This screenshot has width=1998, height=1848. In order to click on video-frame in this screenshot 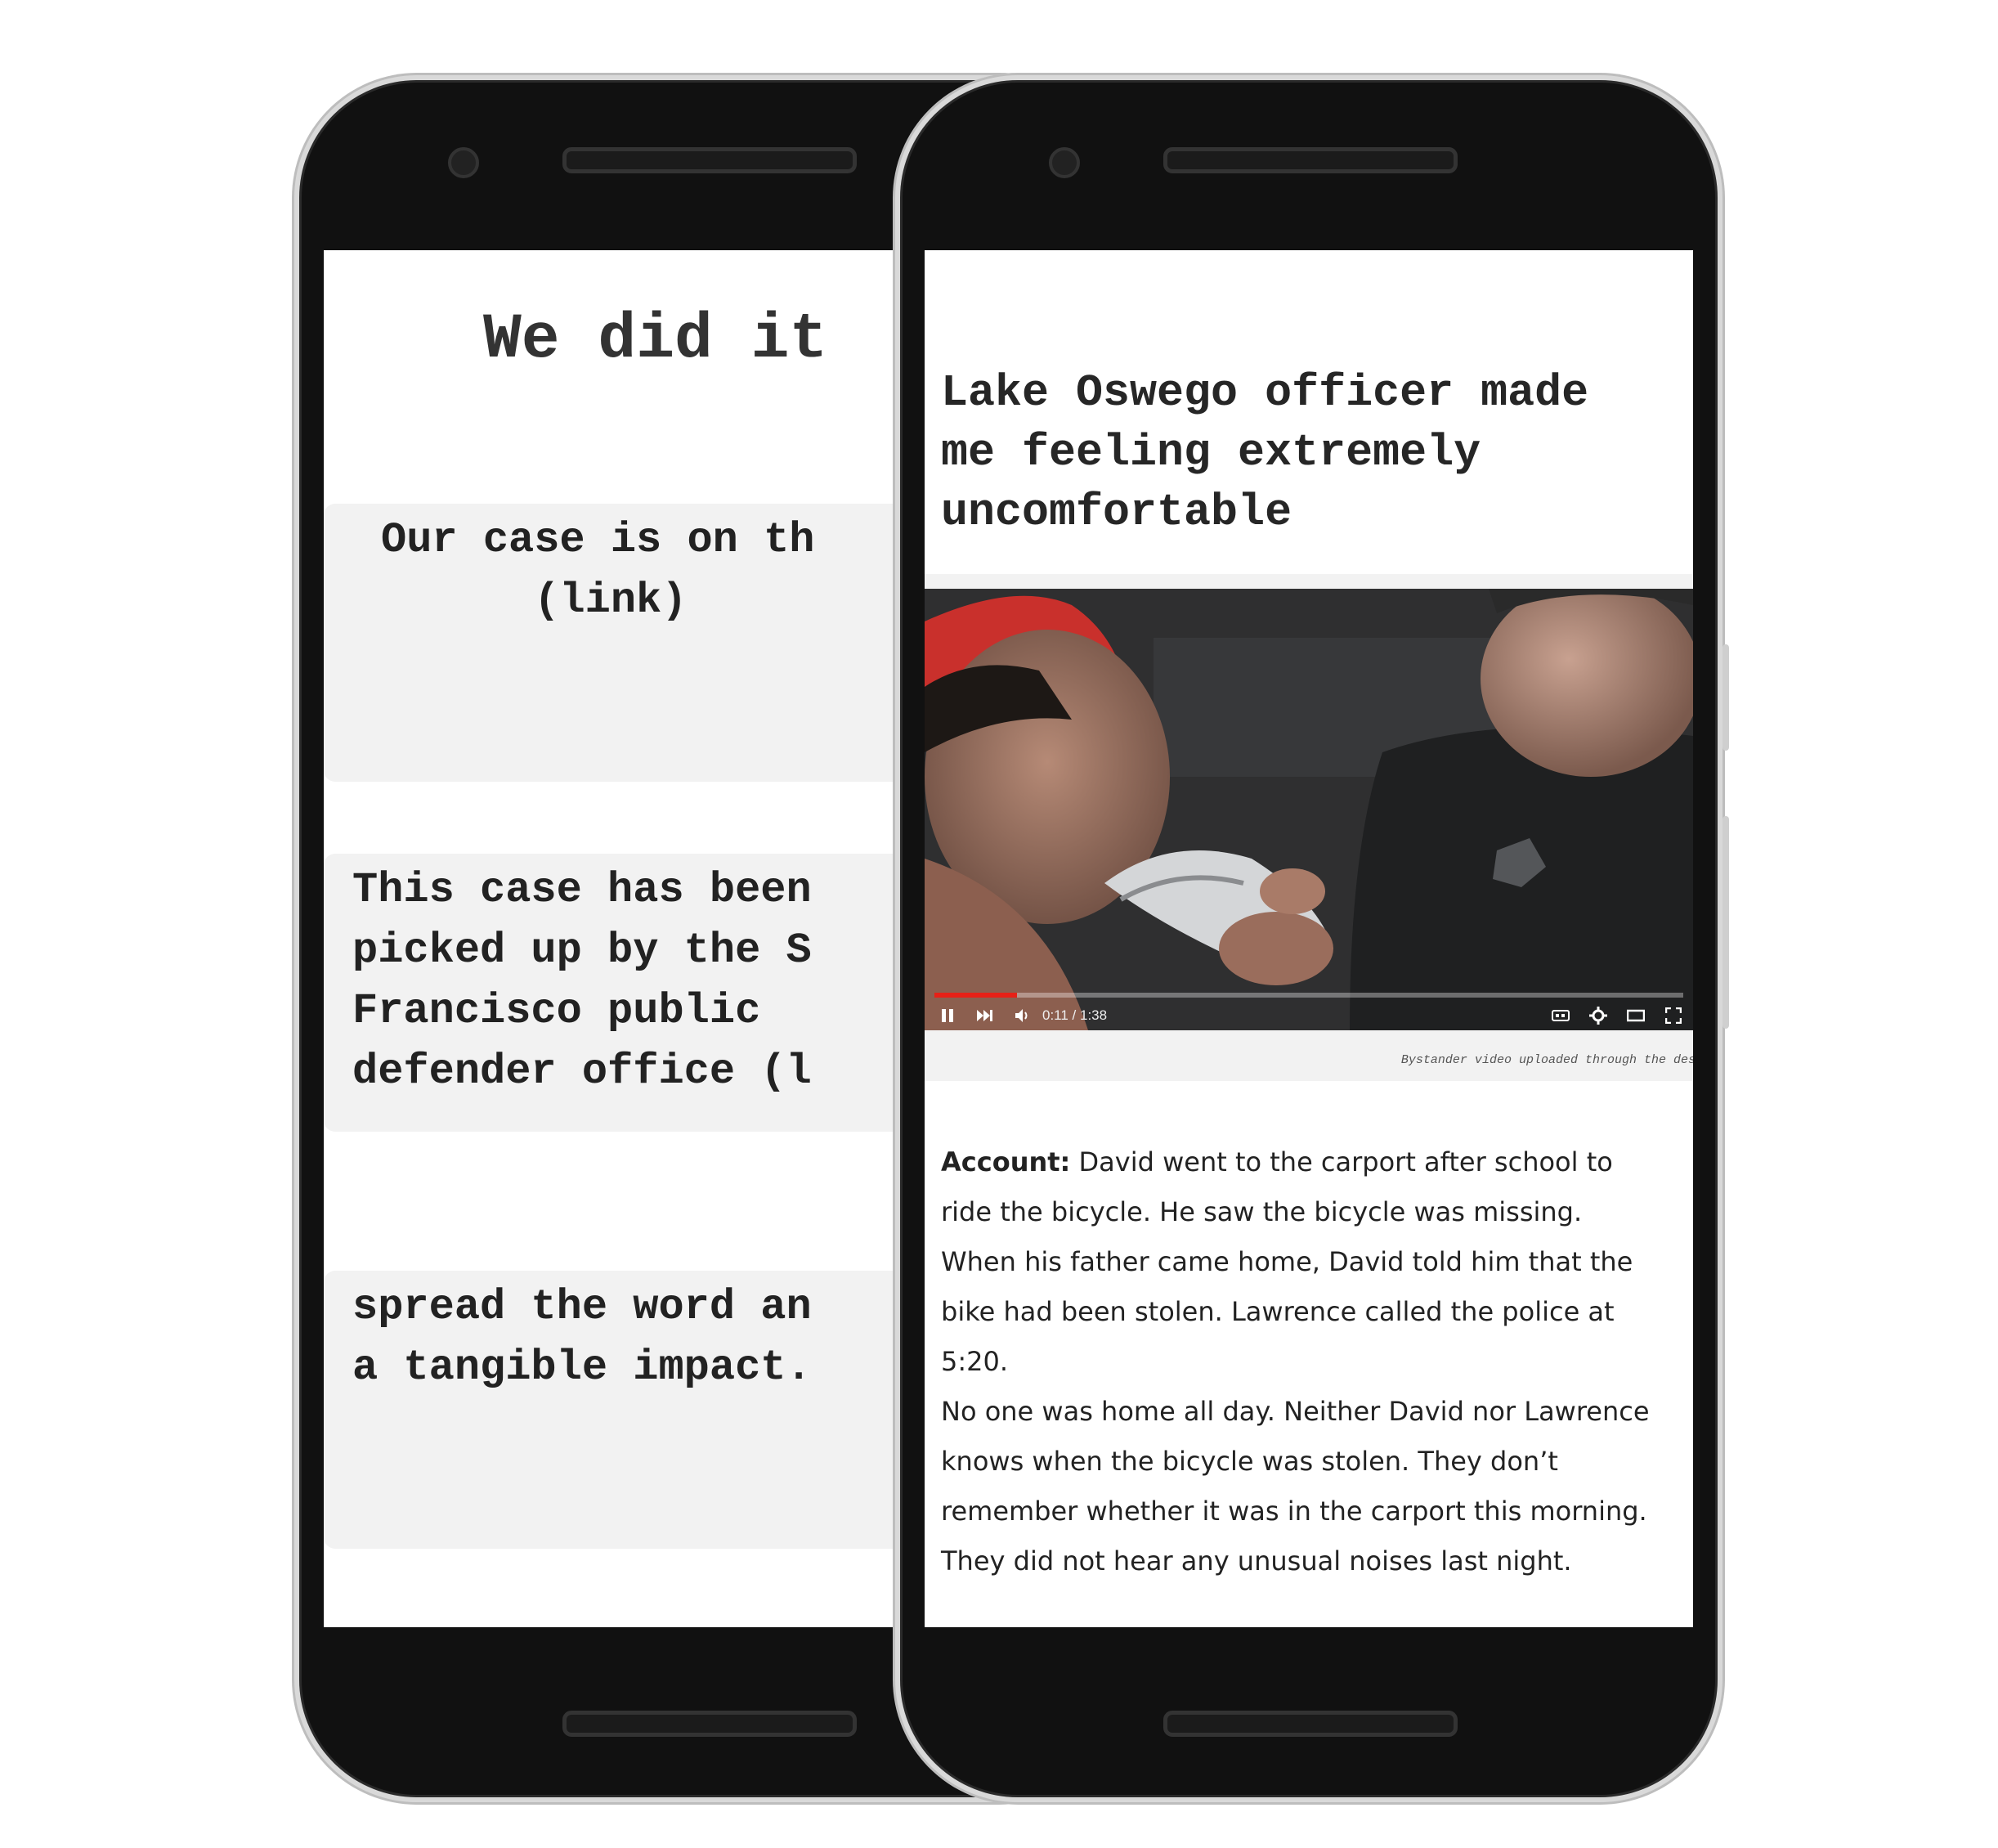, I will do `click(1309, 809)`.